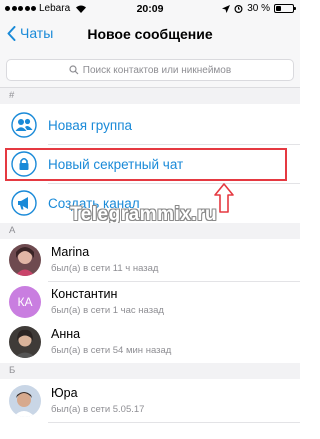 The width and height of the screenshot is (320, 439). Describe the element at coordinates (238, 9) in the screenshot. I see `alarm-icon` at that location.